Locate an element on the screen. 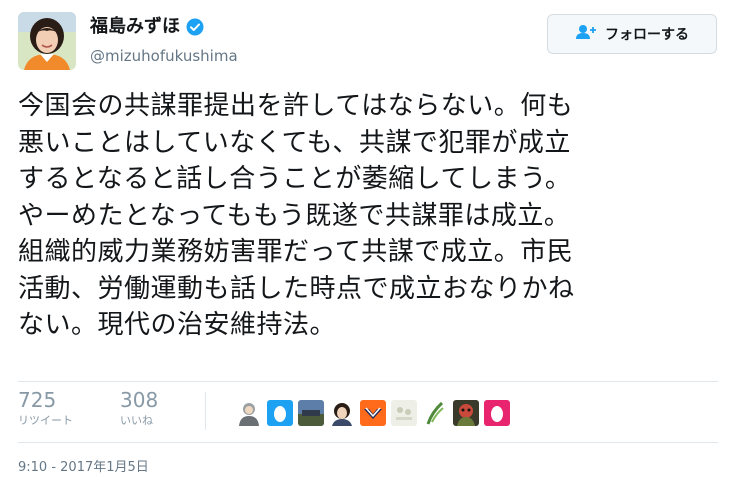  like-label: いいね is located at coordinates (136, 420).